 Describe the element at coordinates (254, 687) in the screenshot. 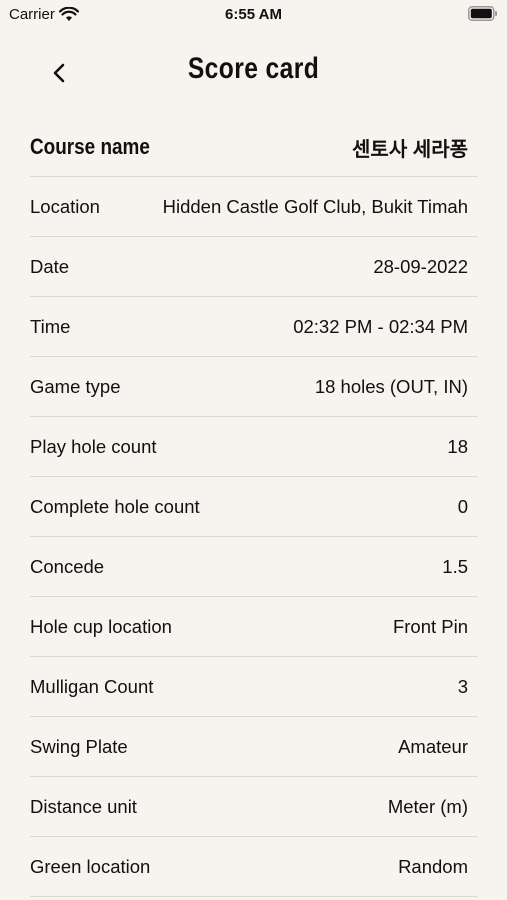

I see `mulligan-count-row: Mulligan Count 3` at that location.